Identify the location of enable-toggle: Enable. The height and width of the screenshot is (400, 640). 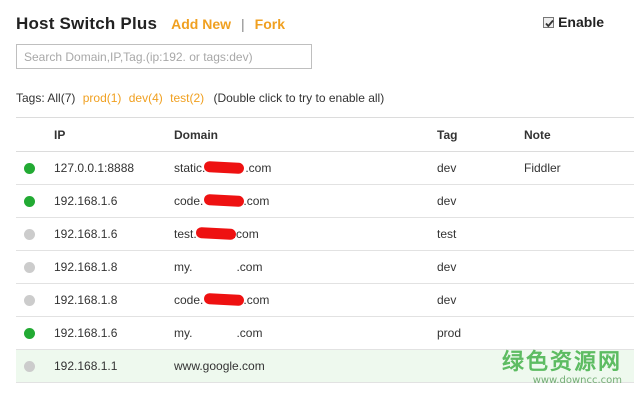
(573, 22).